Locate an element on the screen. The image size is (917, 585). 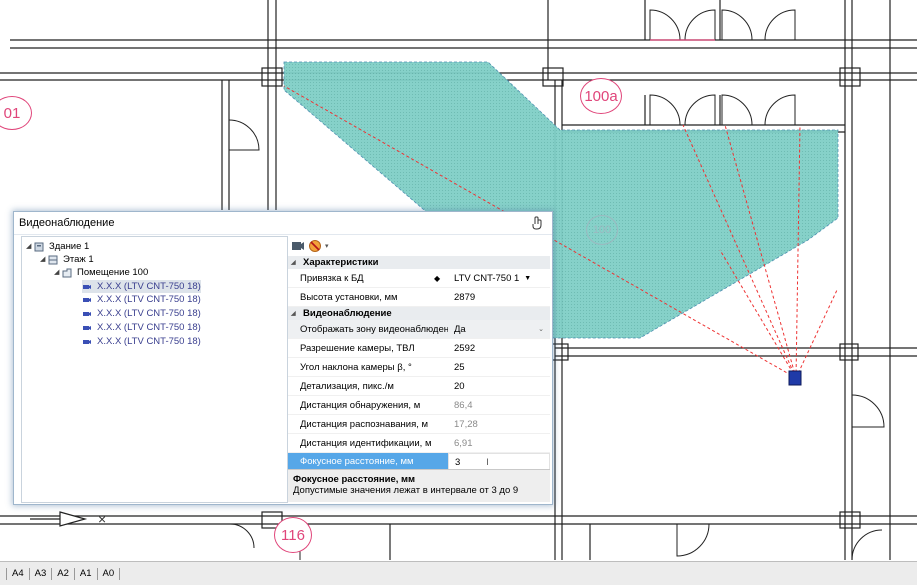
prop-row-recognition-distance: Дистанция распознавания, м 17,28 is located at coordinates (419, 424).